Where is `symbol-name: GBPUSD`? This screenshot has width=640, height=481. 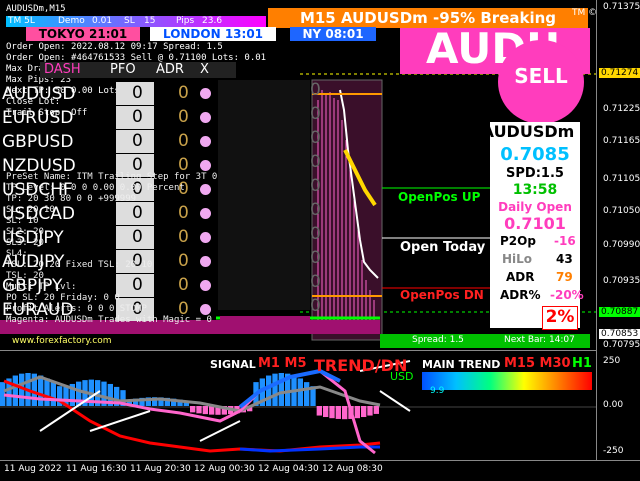 symbol-name: GBPUSD is located at coordinates (38, 142).